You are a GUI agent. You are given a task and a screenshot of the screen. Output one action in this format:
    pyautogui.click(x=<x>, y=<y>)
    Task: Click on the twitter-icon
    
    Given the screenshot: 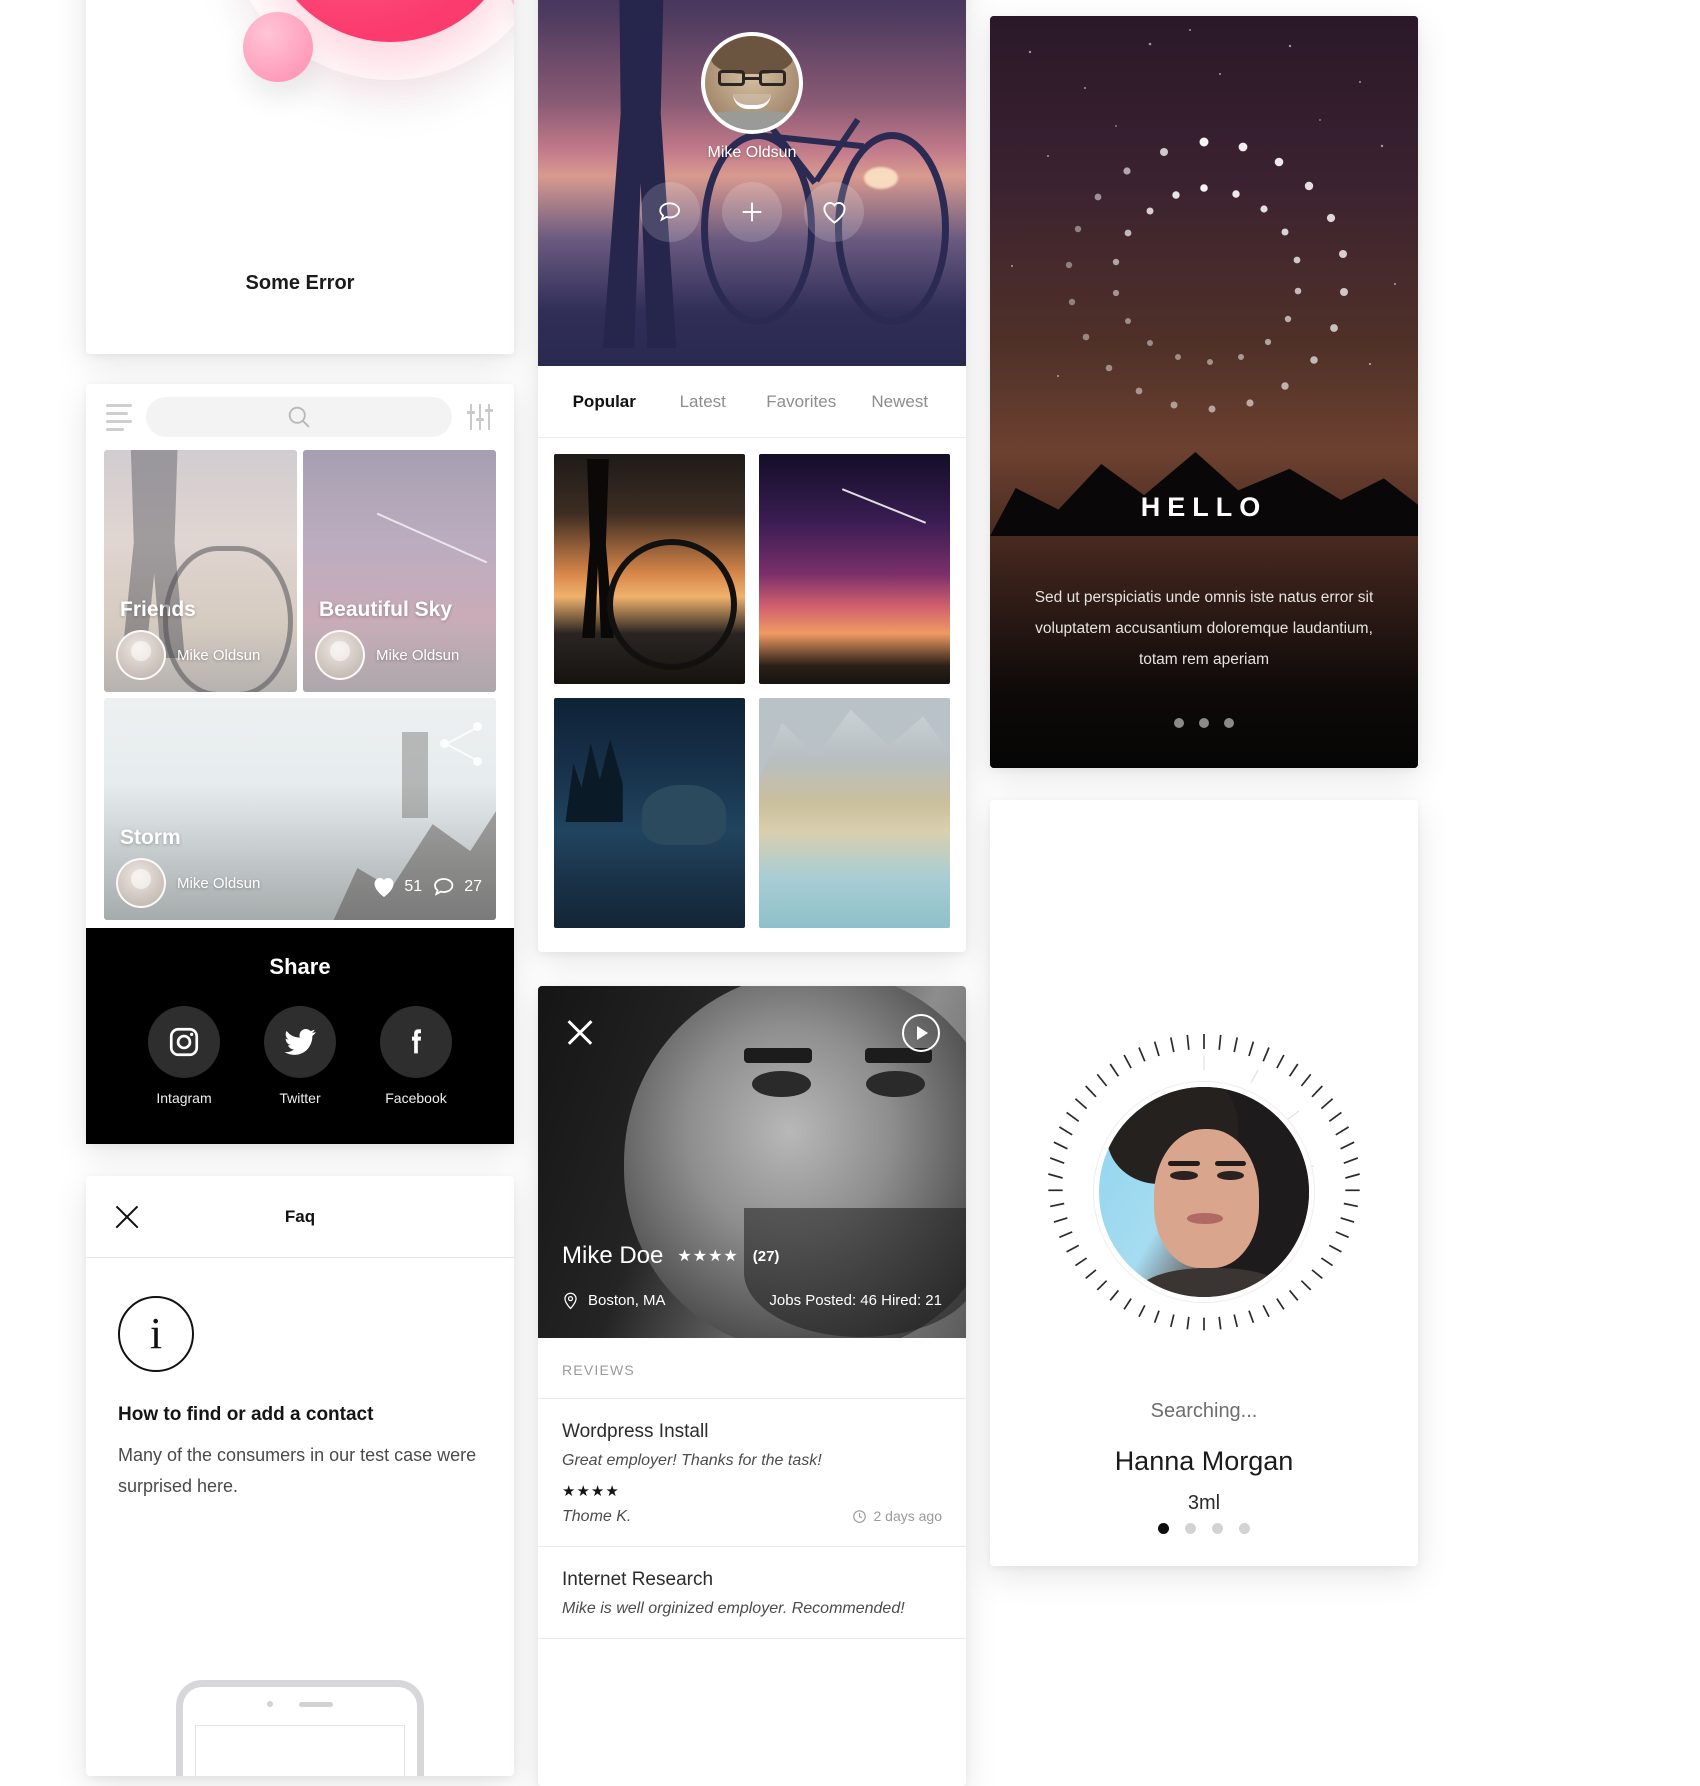 What is the action you would take?
    pyautogui.click(x=300, y=1041)
    